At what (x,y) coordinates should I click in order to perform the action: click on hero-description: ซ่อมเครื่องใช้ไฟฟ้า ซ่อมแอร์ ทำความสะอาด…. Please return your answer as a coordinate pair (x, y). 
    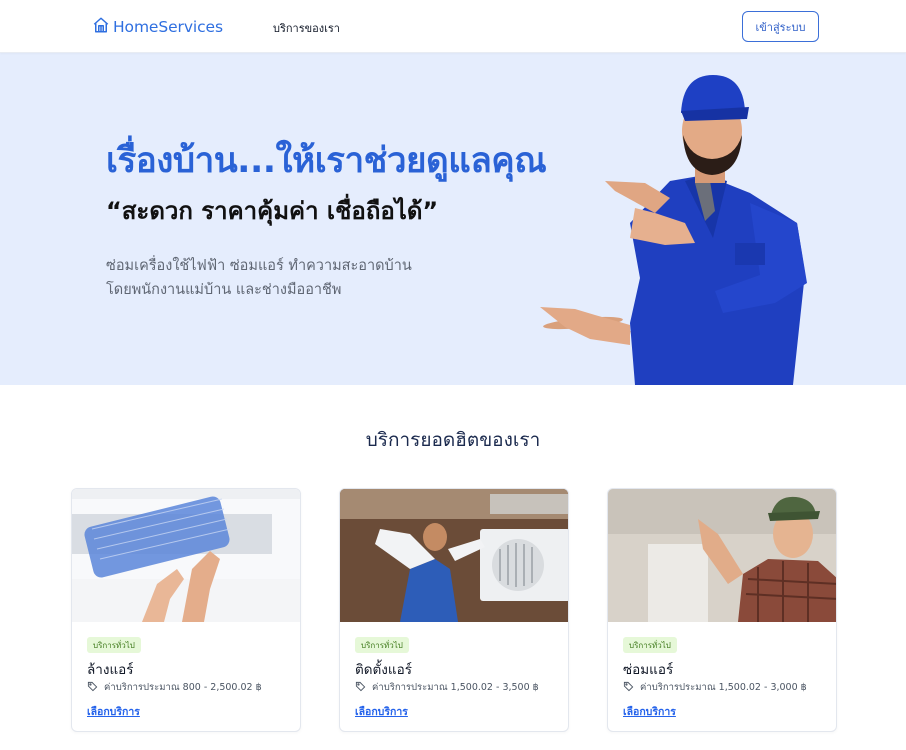
    Looking at the image, I should click on (259, 278).